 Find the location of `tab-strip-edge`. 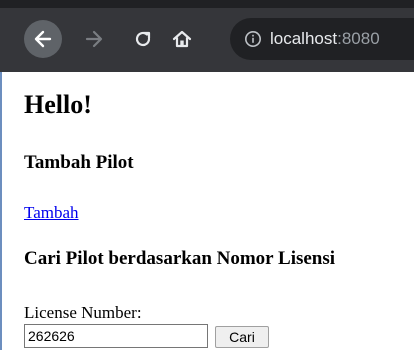

tab-strip-edge is located at coordinates (207, 4).